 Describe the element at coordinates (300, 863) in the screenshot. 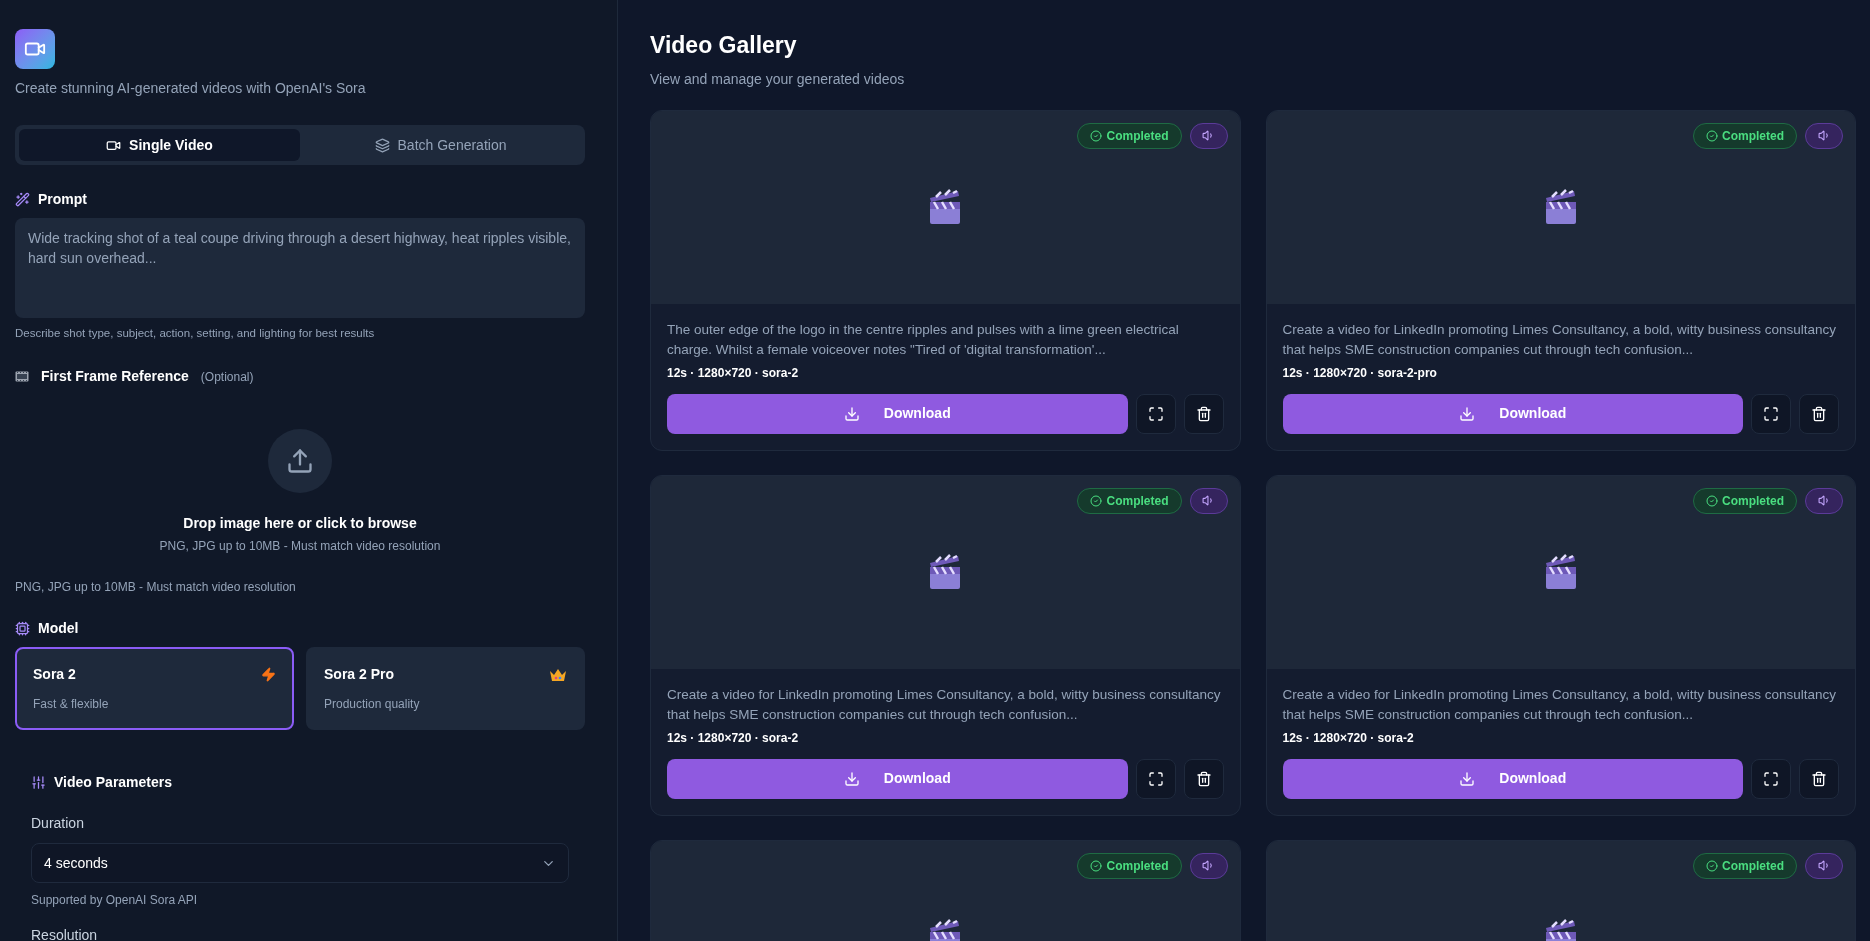

I see `duration-select: 4 seconds` at that location.